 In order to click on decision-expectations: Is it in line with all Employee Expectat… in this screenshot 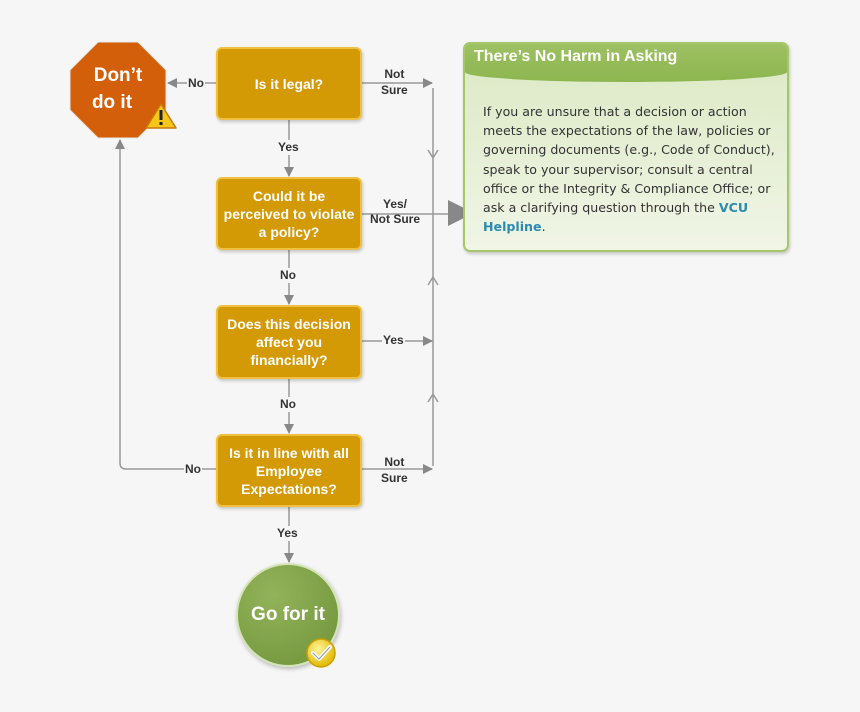, I will do `click(289, 470)`.